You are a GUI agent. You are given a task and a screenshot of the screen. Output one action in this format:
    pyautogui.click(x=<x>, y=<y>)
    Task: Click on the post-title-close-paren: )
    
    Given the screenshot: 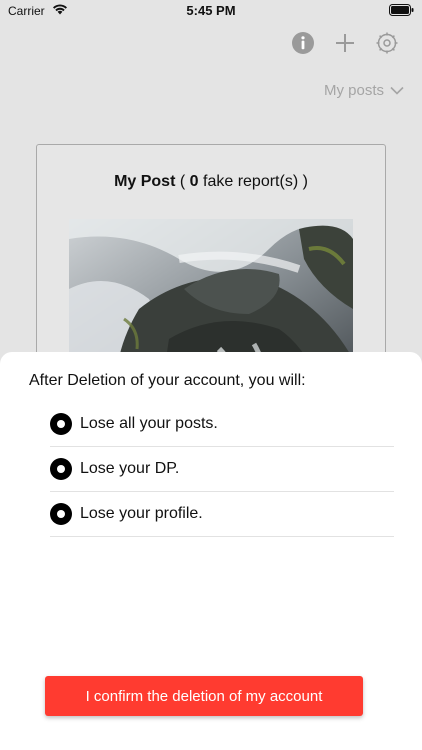 What is the action you would take?
    pyautogui.click(x=305, y=181)
    